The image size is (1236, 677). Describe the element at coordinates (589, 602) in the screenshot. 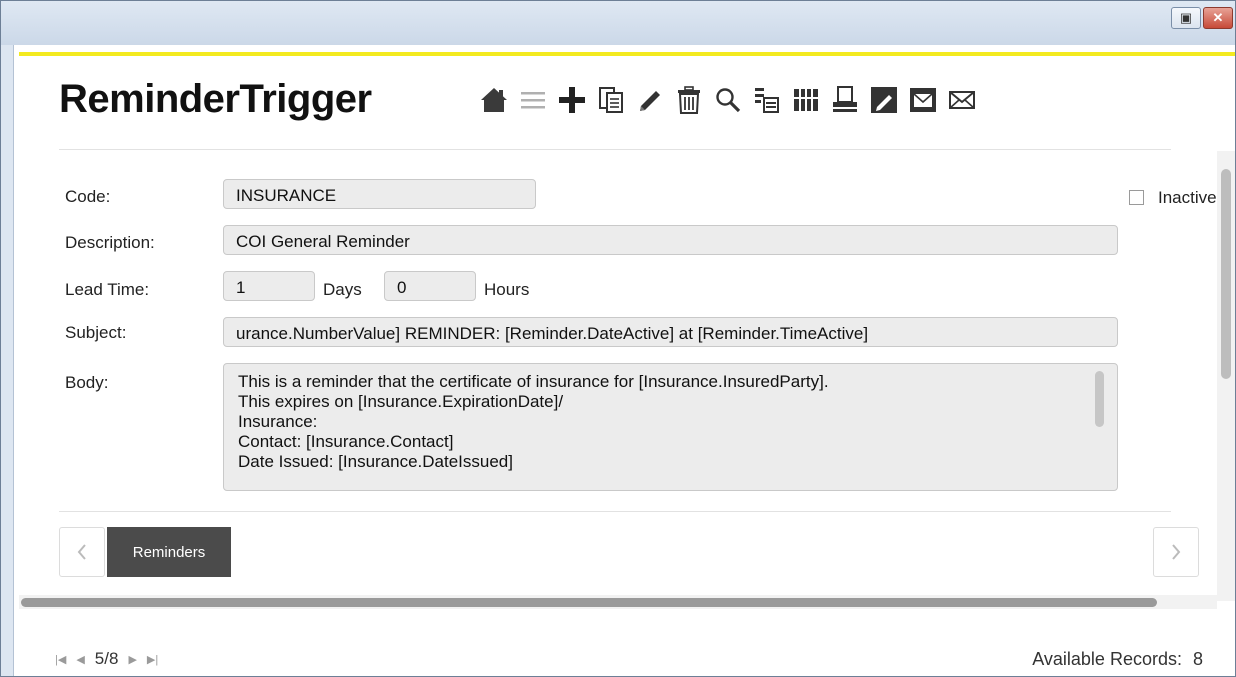

I see `horizontal-scroll-thumb` at that location.